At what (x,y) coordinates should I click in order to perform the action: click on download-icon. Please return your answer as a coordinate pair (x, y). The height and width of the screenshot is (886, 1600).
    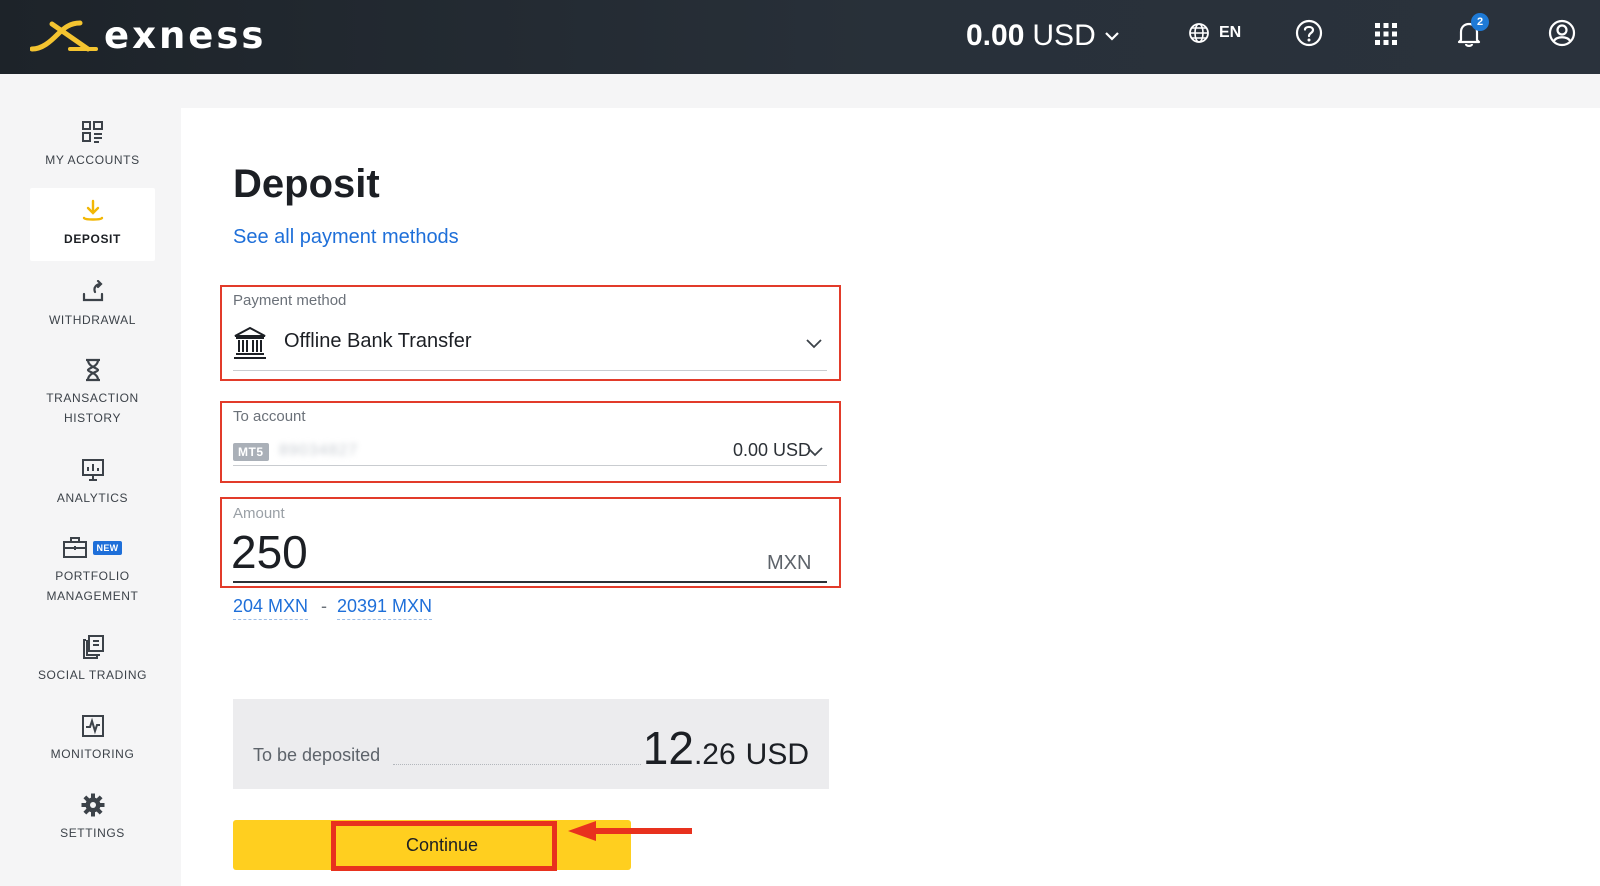
    Looking at the image, I should click on (93, 211).